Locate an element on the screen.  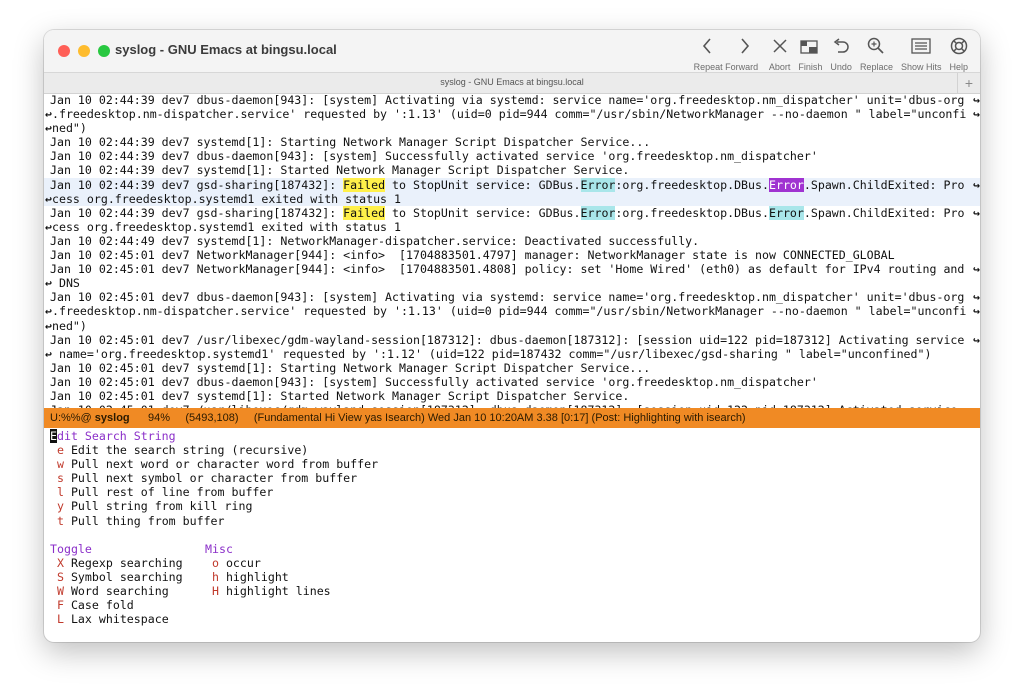
chevron-left-icon is located at coordinates (707, 46).